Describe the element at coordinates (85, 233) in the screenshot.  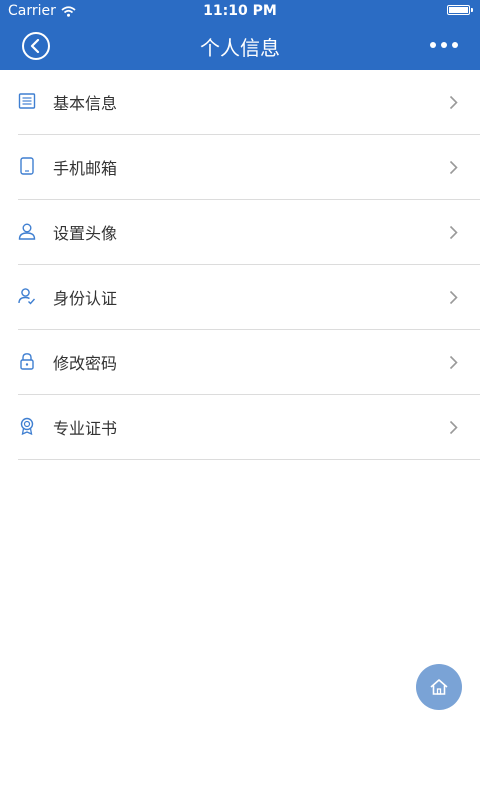
I see `menu-item-label: 设置头像` at that location.